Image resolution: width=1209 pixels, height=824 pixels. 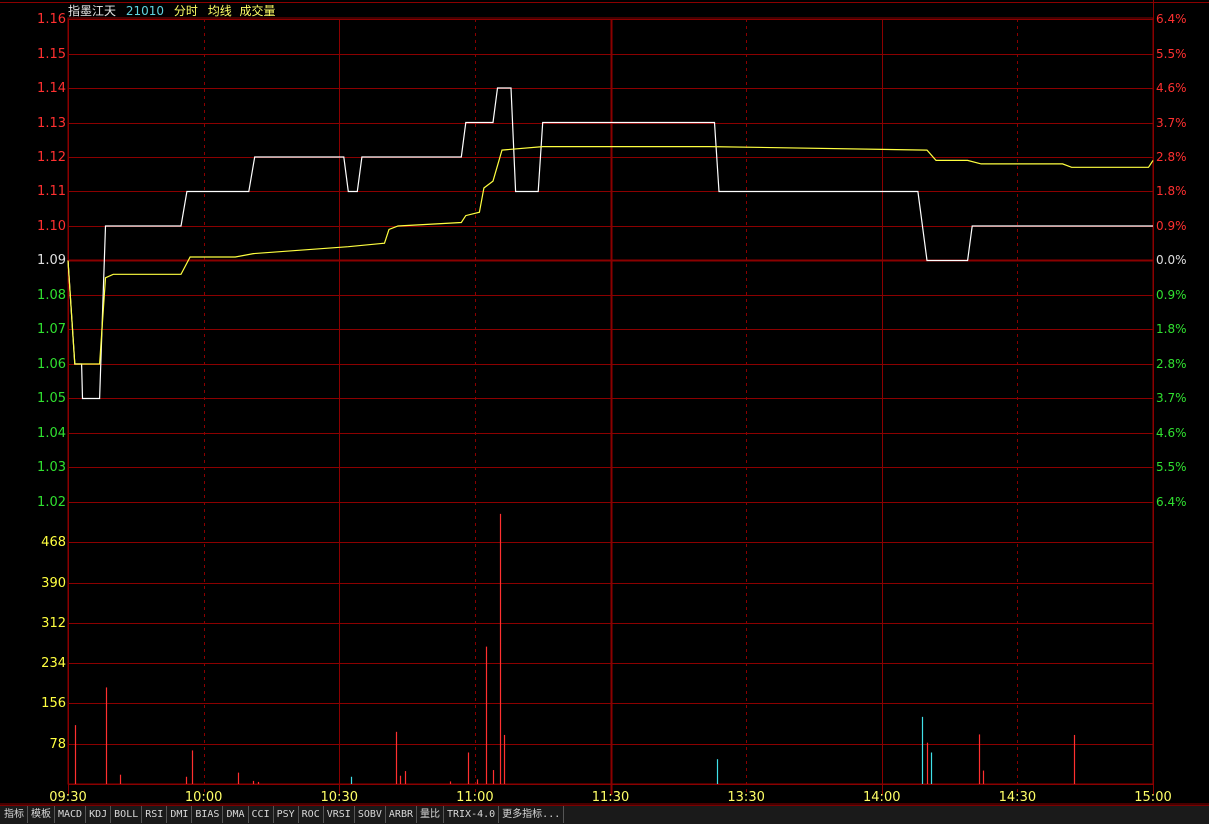 What do you see at coordinates (67, 797) in the screenshot?
I see `time-tick-label: 09:30` at bounding box center [67, 797].